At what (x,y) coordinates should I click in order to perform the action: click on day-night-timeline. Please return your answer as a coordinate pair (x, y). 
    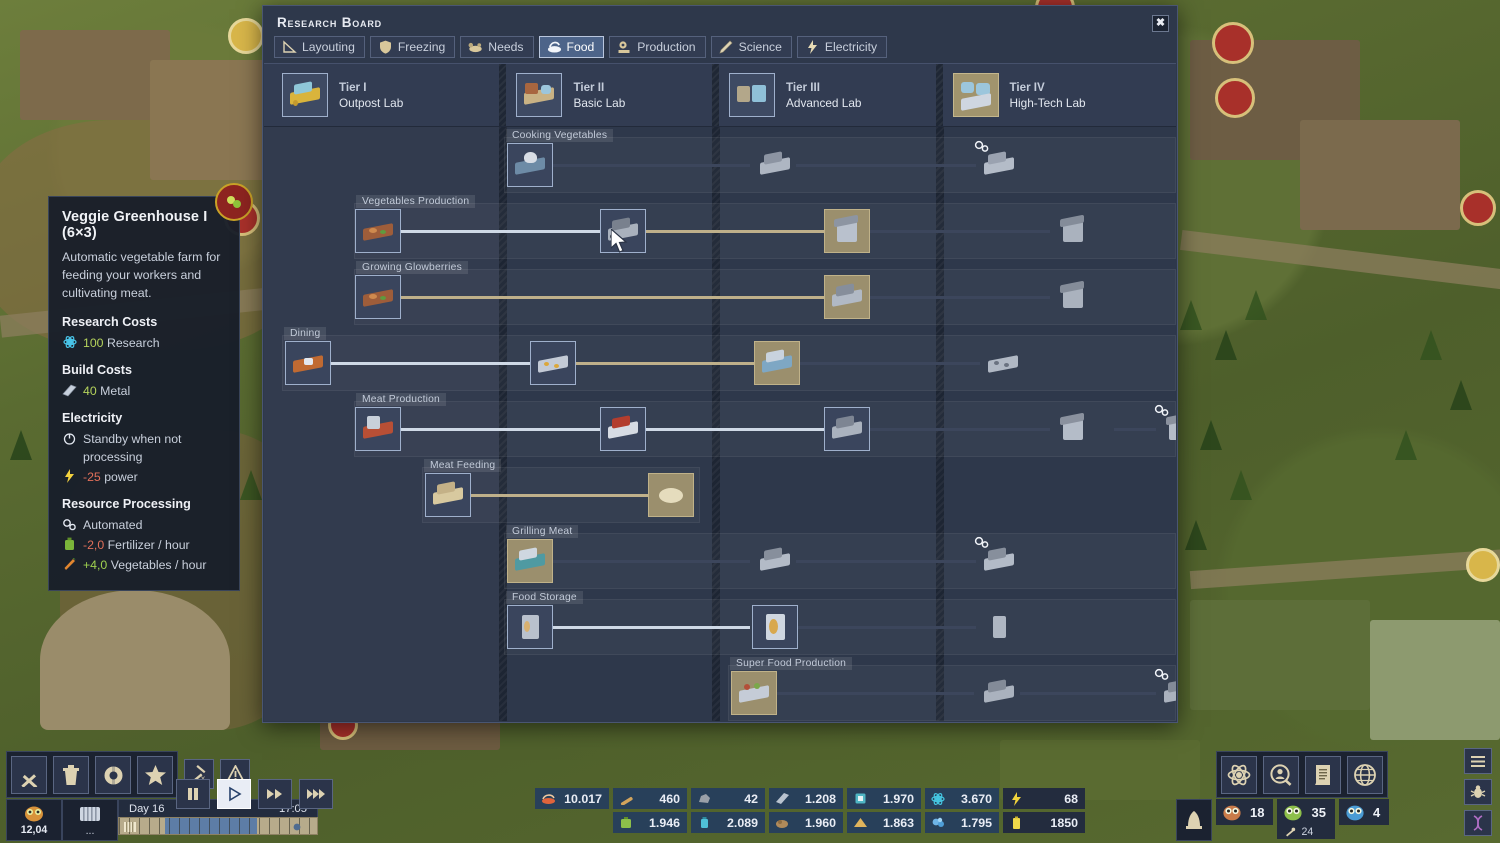
    Looking at the image, I should click on (218, 826).